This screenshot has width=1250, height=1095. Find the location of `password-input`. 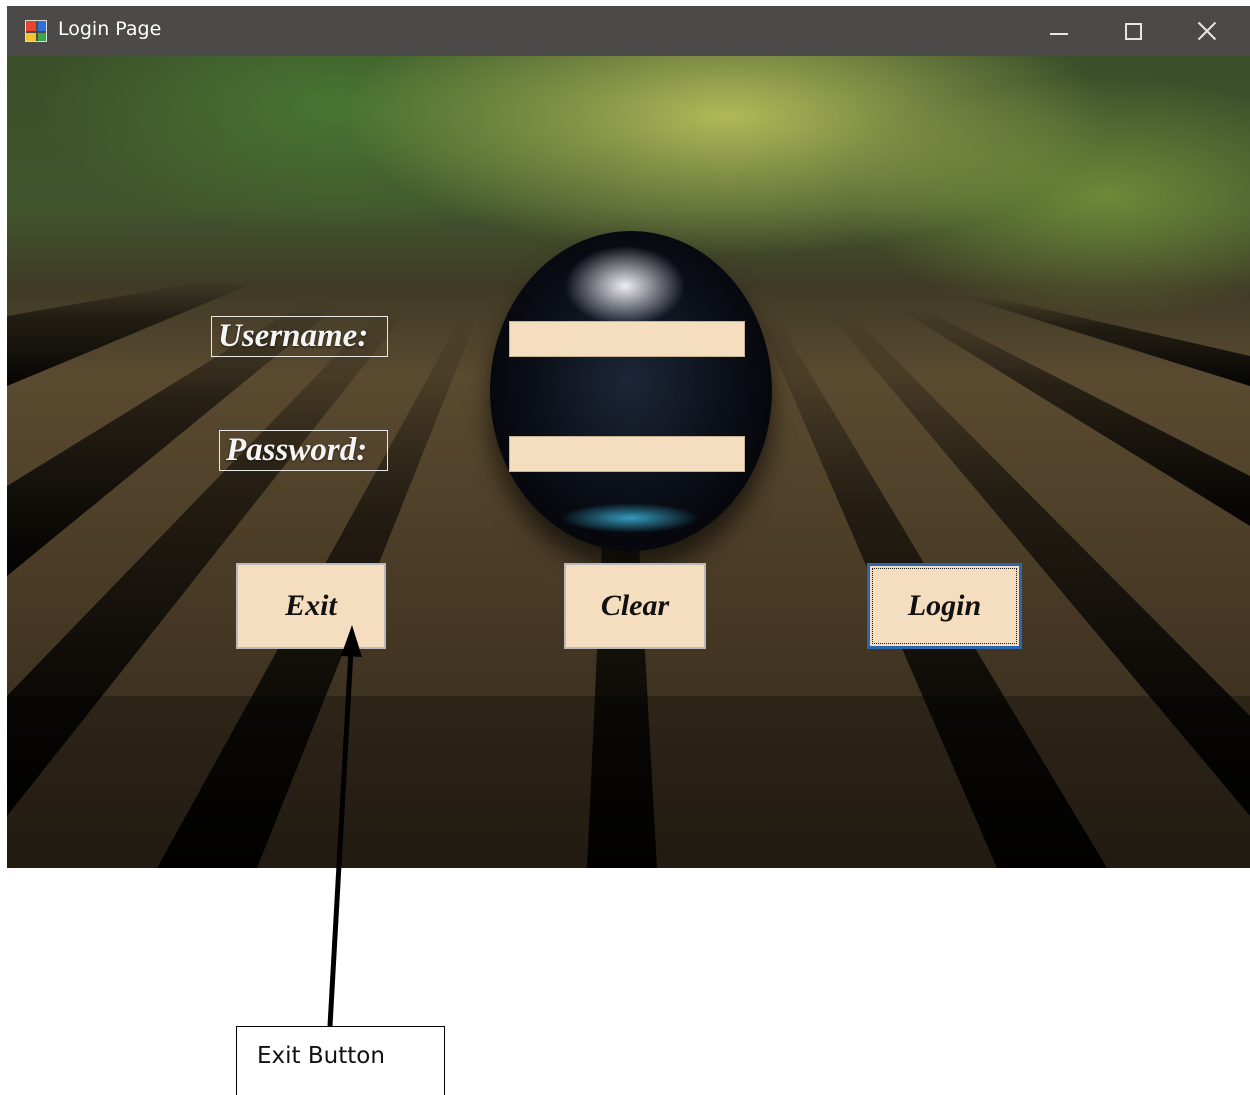

password-input is located at coordinates (627, 454).